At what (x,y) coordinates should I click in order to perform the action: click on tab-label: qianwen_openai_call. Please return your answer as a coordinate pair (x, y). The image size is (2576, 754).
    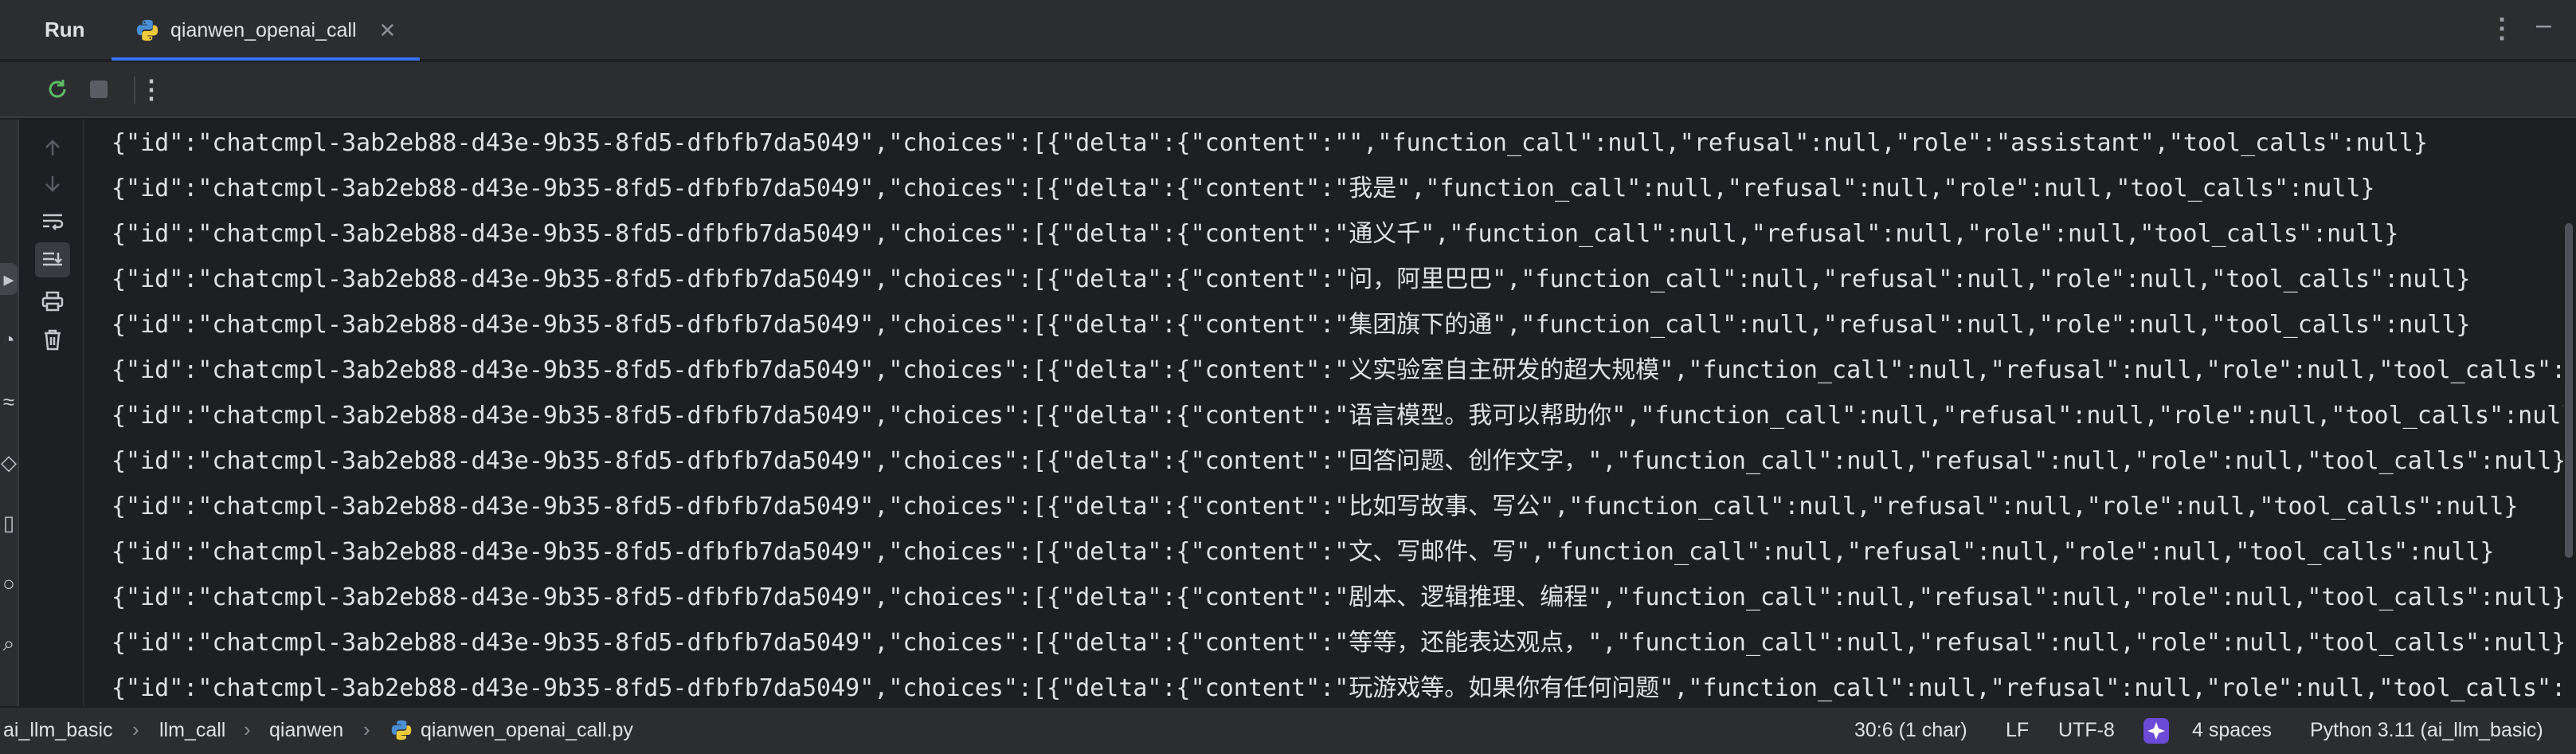
    Looking at the image, I should click on (263, 29).